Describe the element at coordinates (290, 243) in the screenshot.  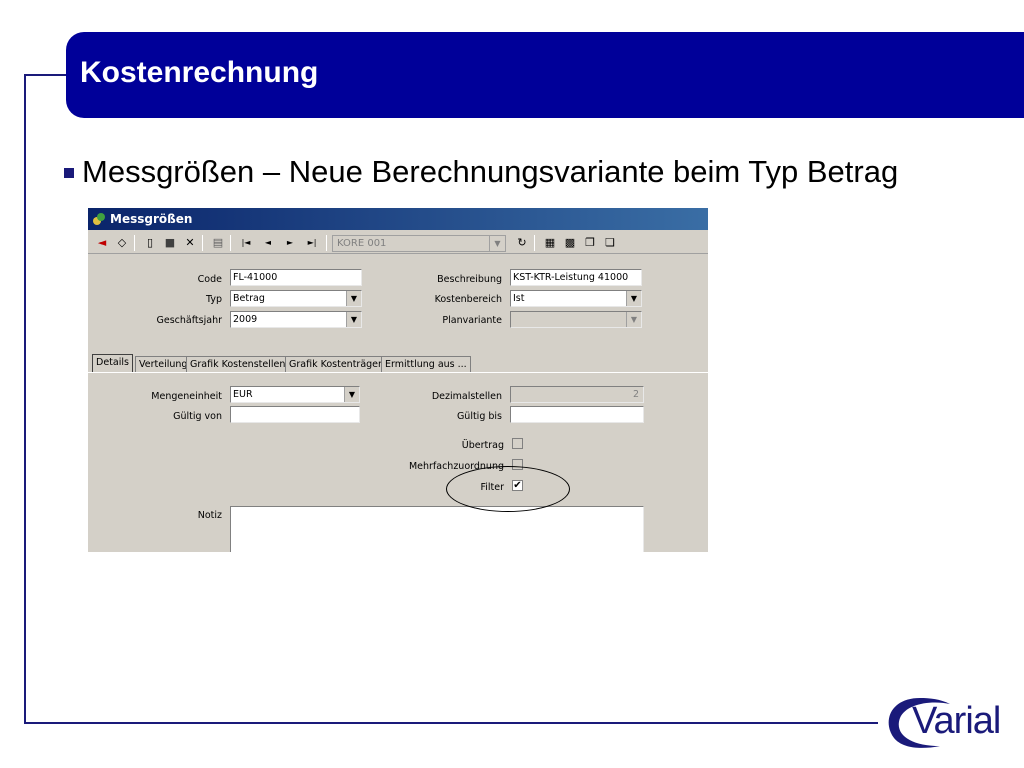
I see `next-record-icon: ►` at that location.